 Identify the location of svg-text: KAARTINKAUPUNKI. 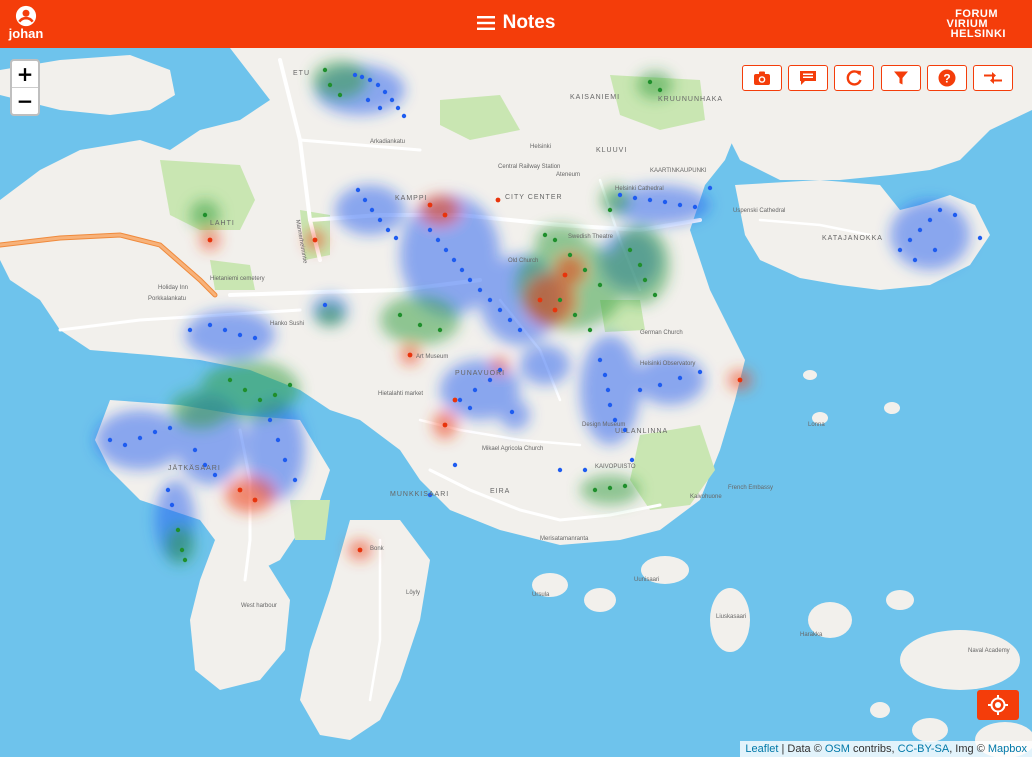
(678, 171).